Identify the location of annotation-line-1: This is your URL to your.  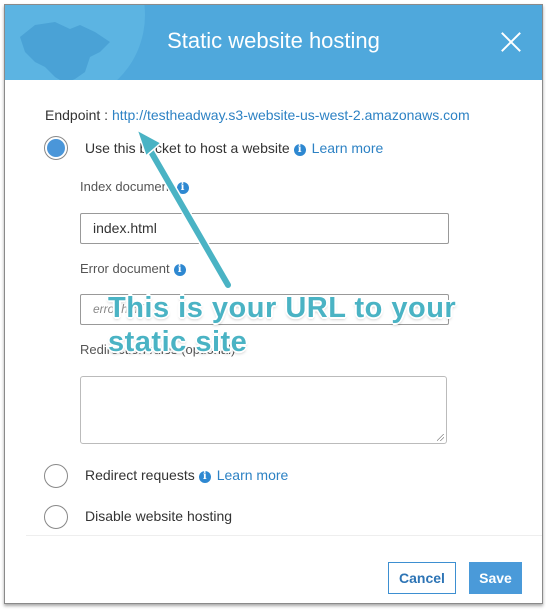
(282, 308).